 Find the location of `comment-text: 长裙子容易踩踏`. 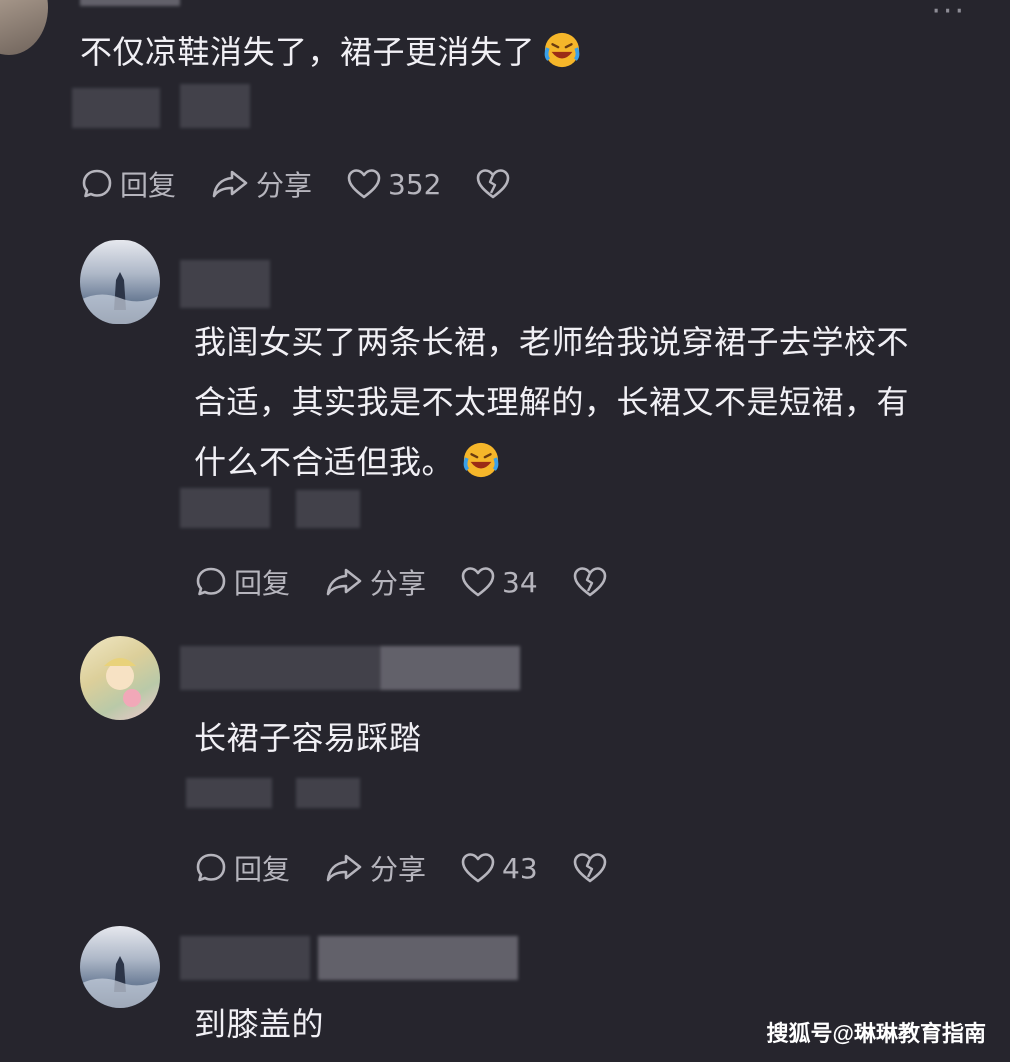

comment-text: 长裙子容易踩踏 is located at coordinates (308, 738).